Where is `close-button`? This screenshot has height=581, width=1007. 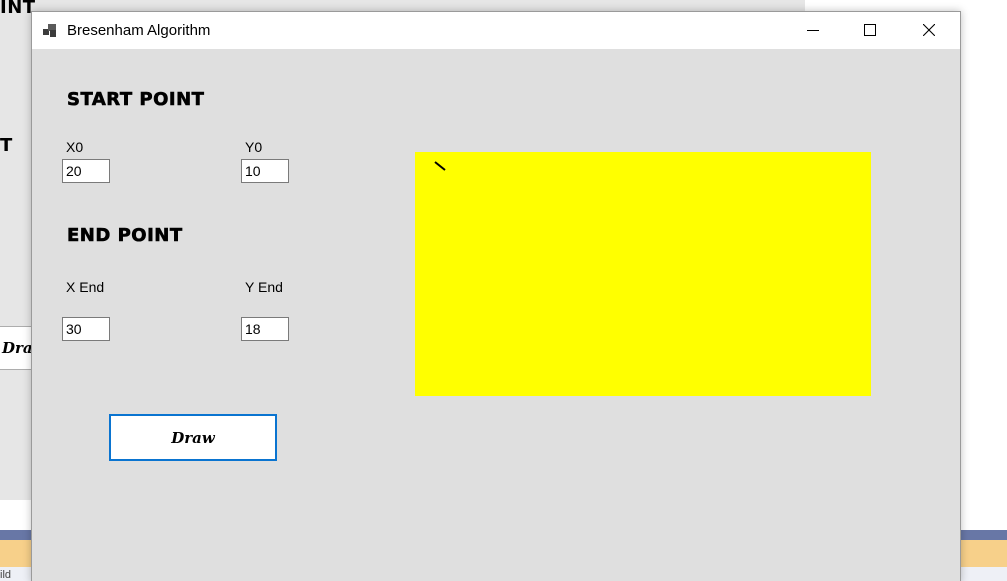 close-button is located at coordinates (929, 30).